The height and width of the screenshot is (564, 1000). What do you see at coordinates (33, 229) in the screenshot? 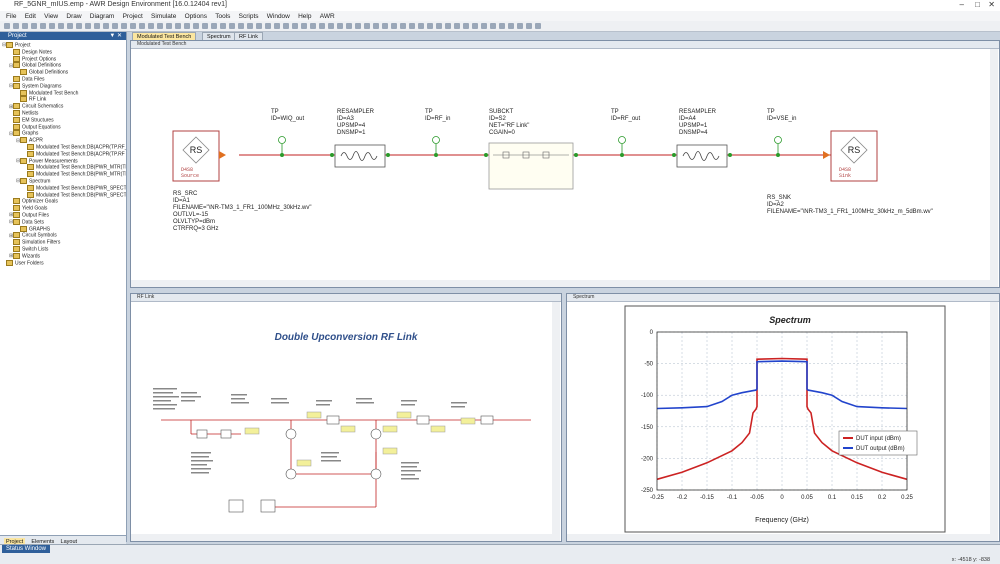
I see `tree-item: GRAPHS` at bounding box center [33, 229].